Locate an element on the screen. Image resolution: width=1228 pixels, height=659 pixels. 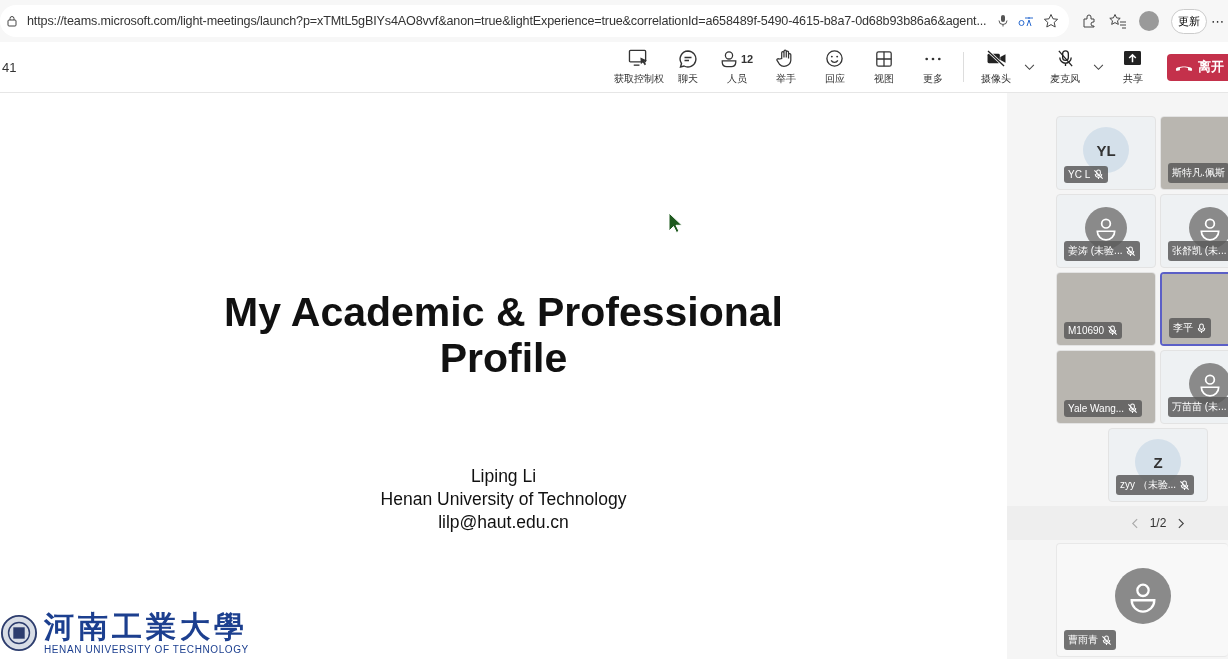
extensions-icon is located at coordinates (1089, 21).